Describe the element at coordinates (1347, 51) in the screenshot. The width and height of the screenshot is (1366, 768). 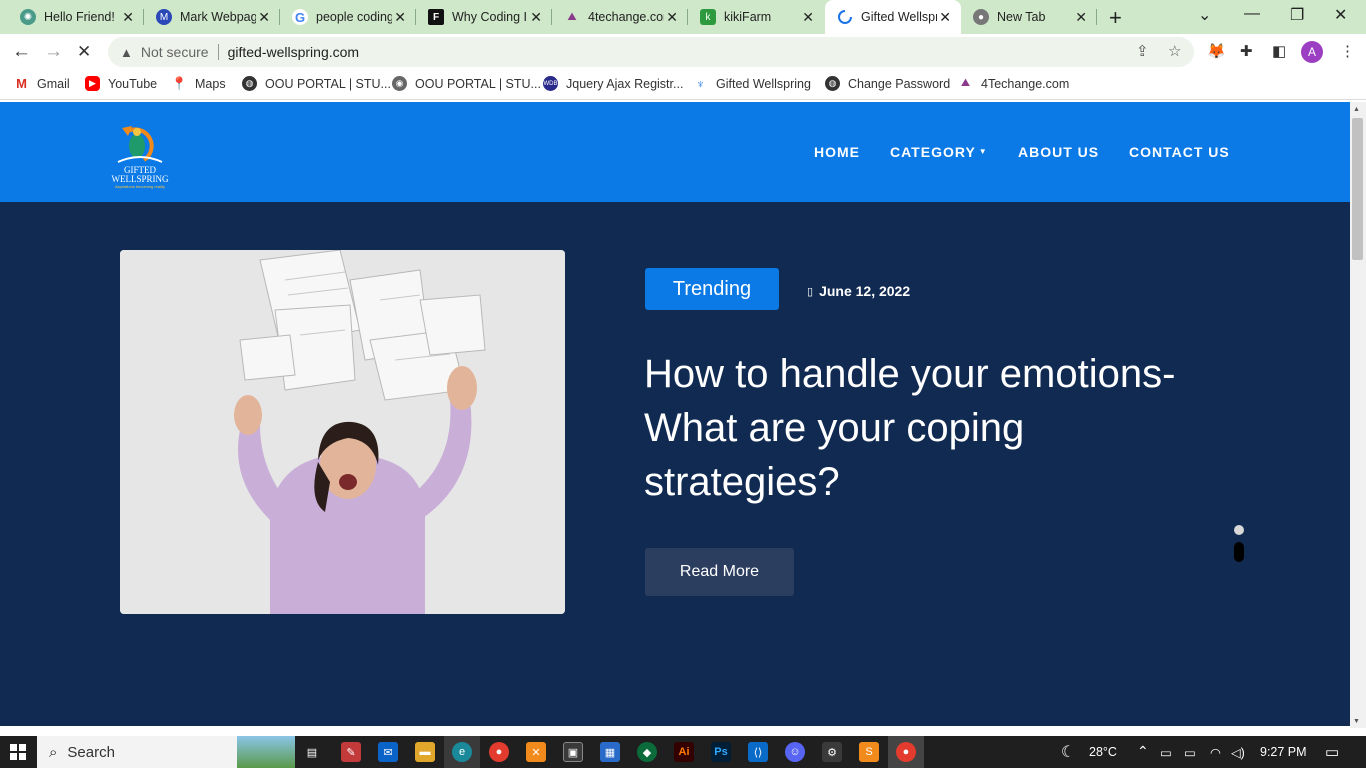
I see `menu-dots-icon: ⋮` at that location.